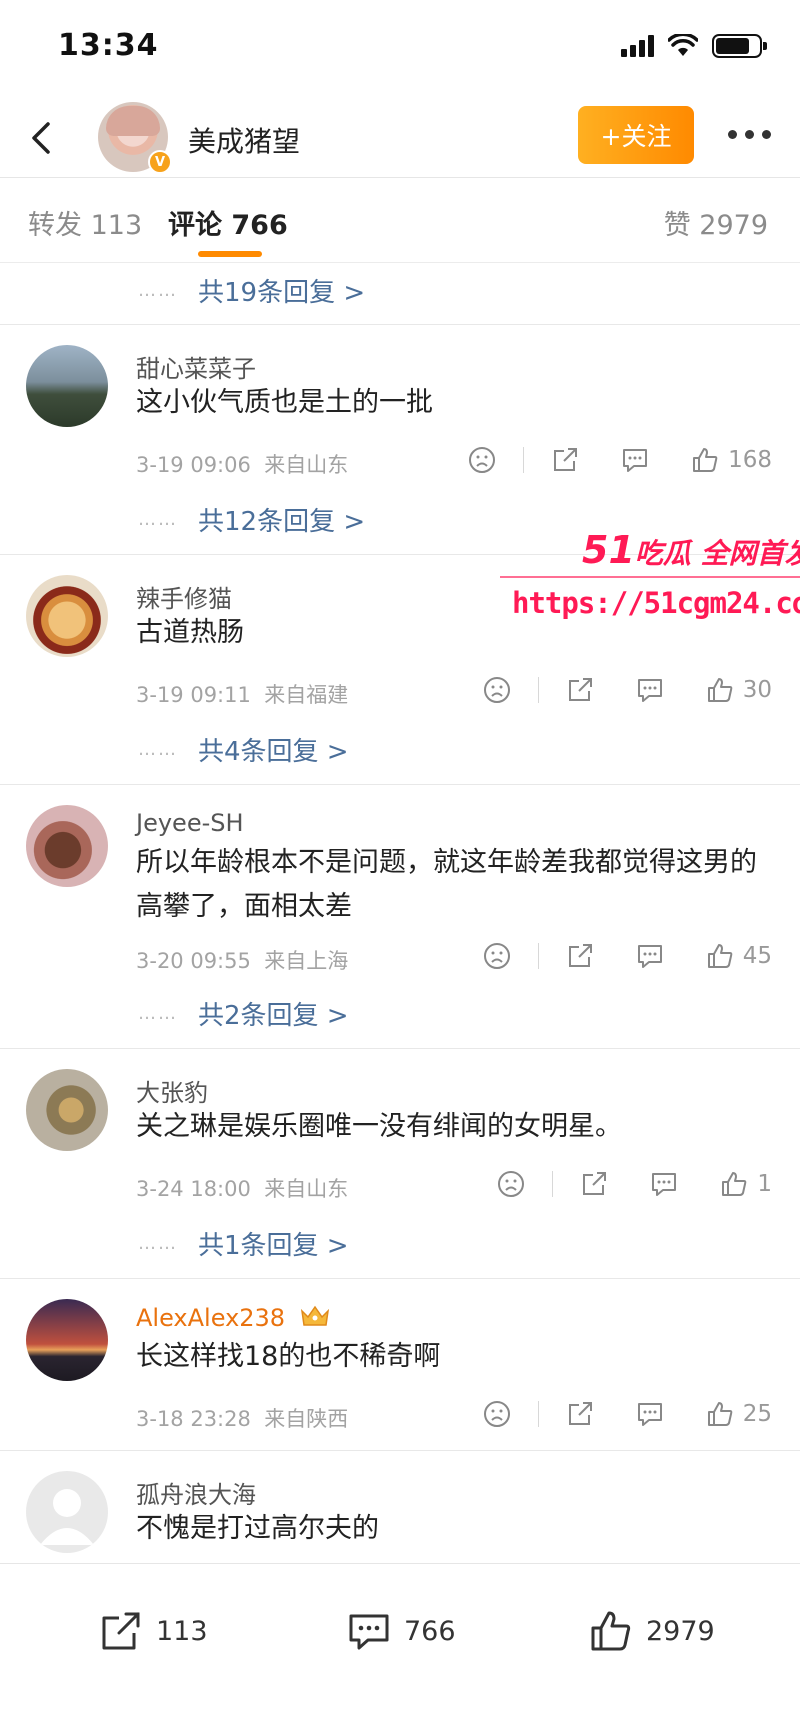 This screenshot has width=800, height=1731. I want to click on like-count: 25, so click(757, 1414).